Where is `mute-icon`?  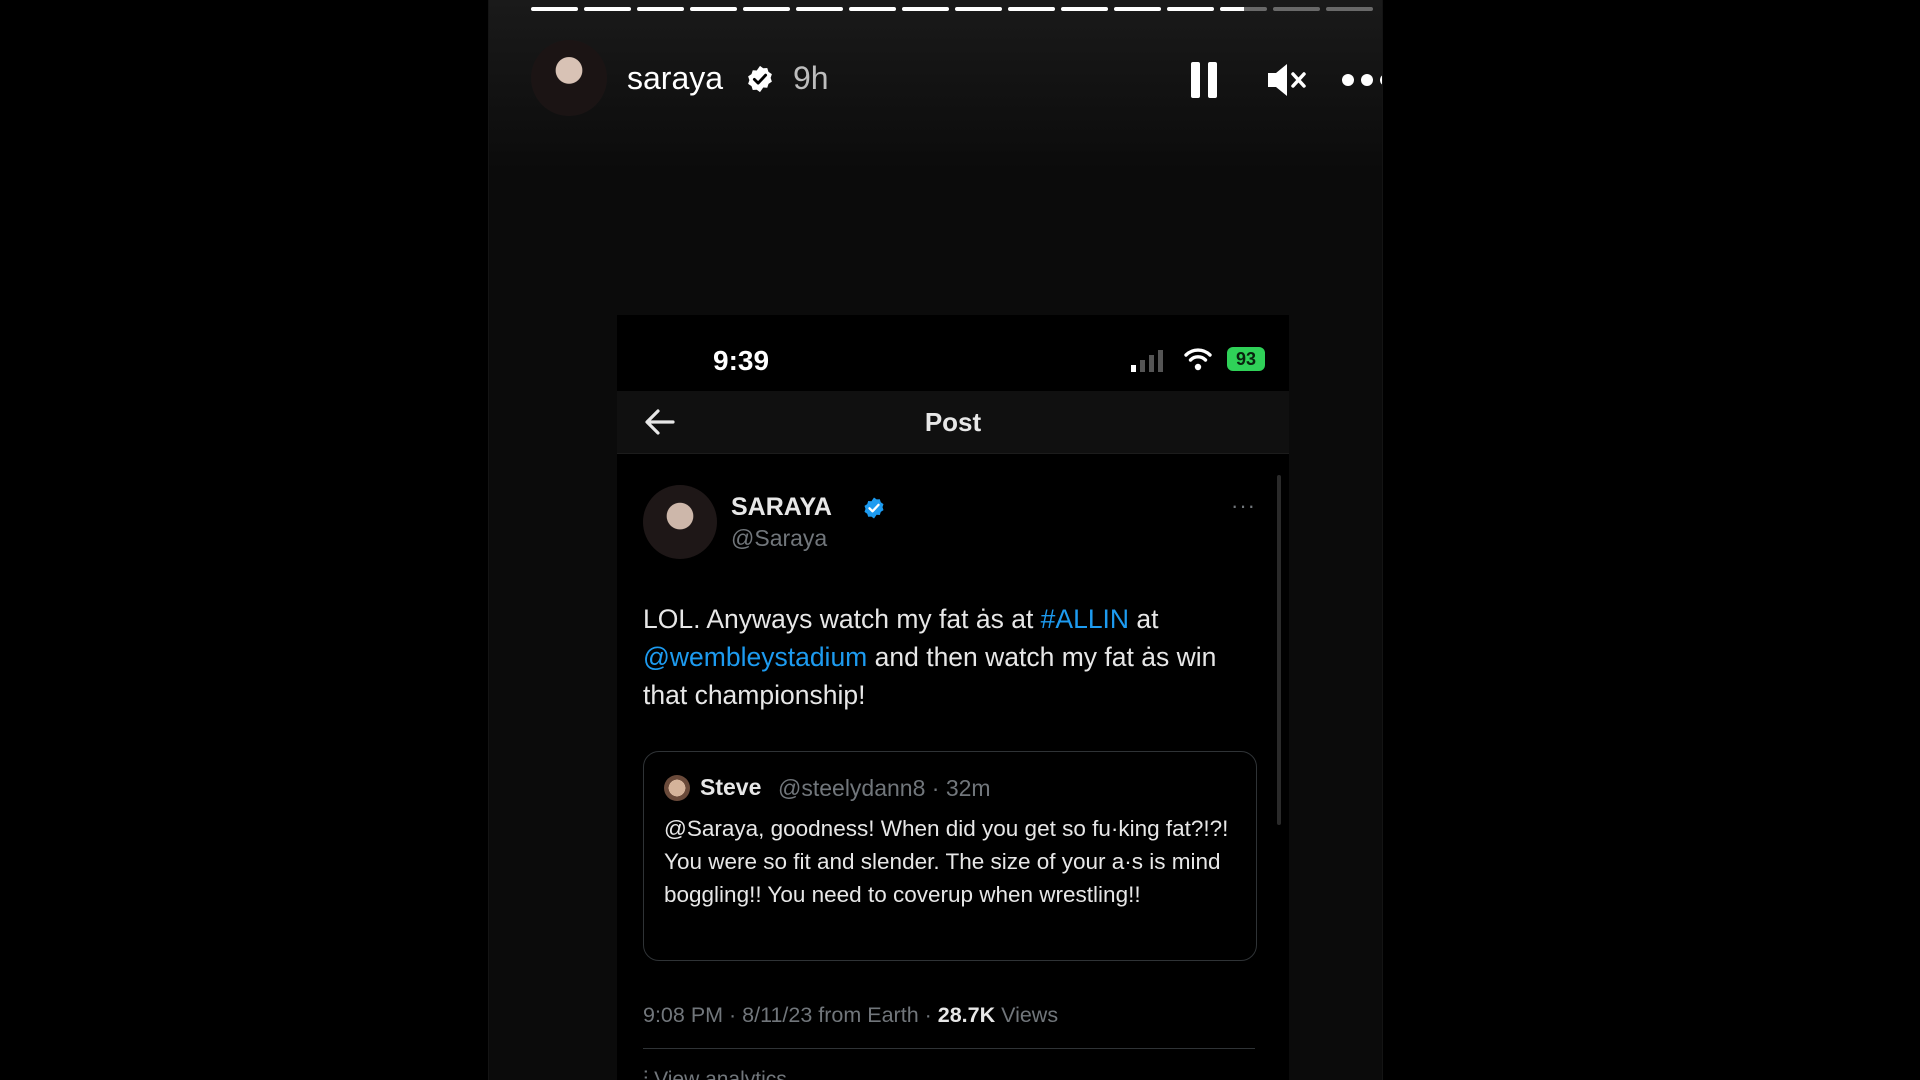 mute-icon is located at coordinates (1286, 80).